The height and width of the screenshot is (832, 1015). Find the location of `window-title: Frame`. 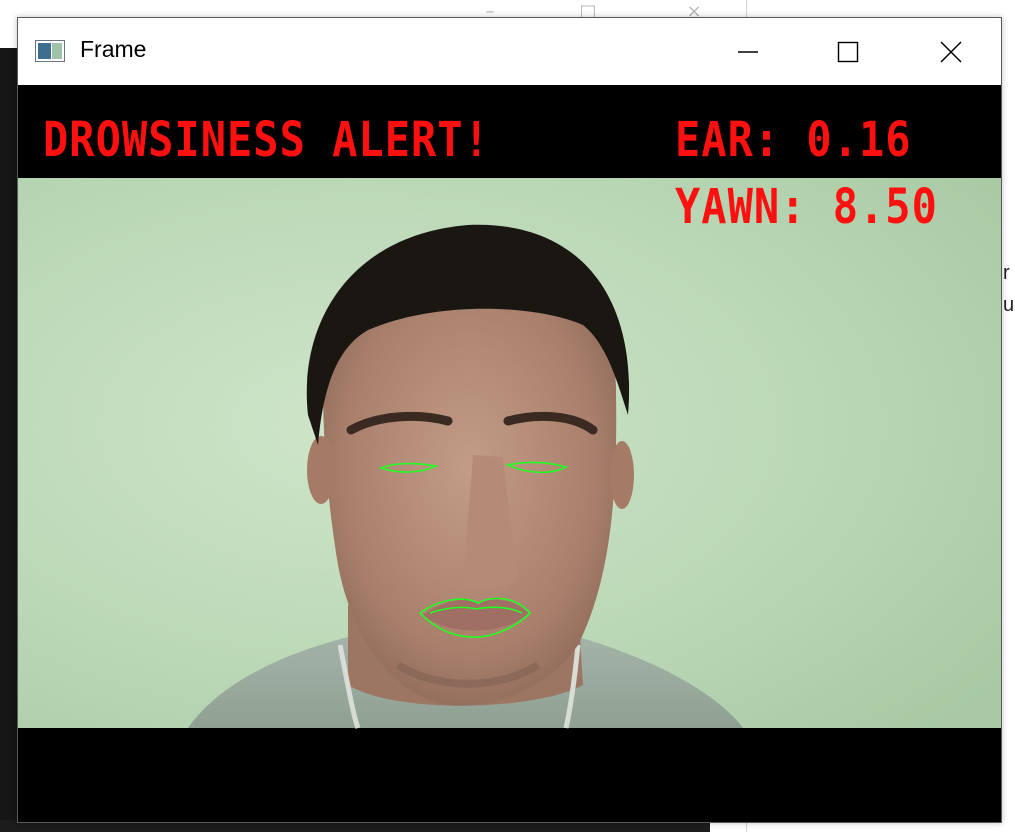

window-title: Frame is located at coordinates (113, 49).